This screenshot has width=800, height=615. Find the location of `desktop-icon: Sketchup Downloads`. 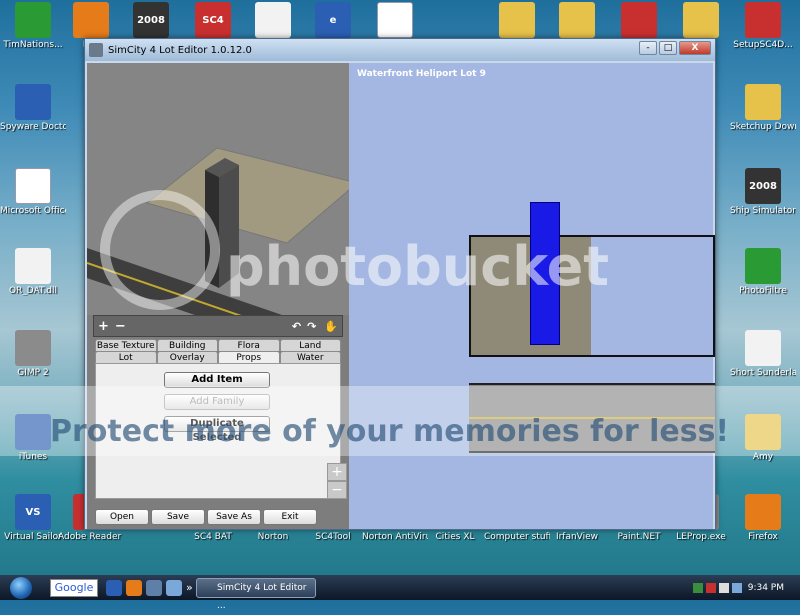

desktop-icon: Sketchup Downloads is located at coordinates (763, 108).